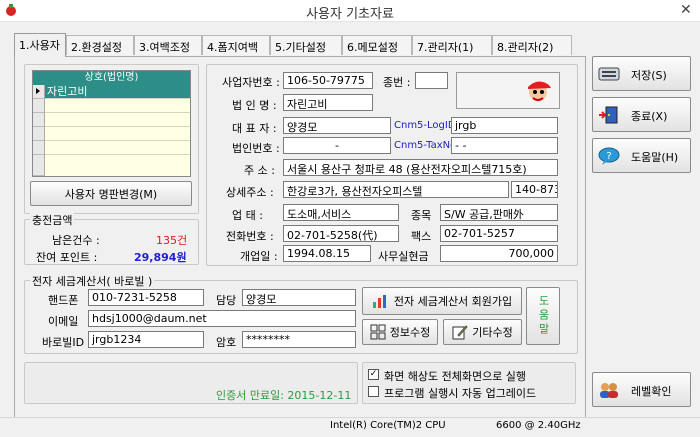 This screenshot has height=437, width=700. I want to click on tab-margin: 3.여백조정, so click(168, 45).